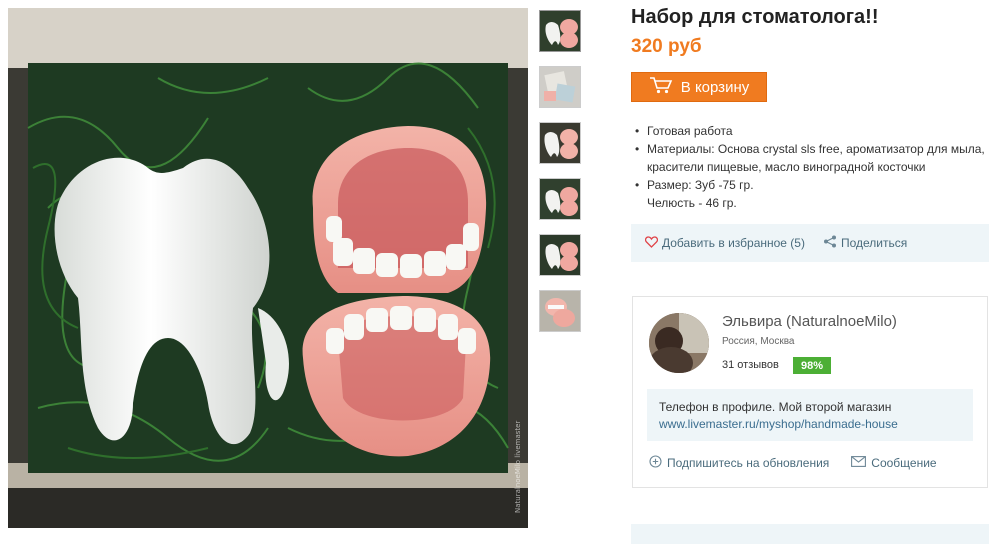 The width and height of the screenshot is (1000, 544). What do you see at coordinates (812, 365) in the screenshot?
I see `rating-badge: 98%` at bounding box center [812, 365].